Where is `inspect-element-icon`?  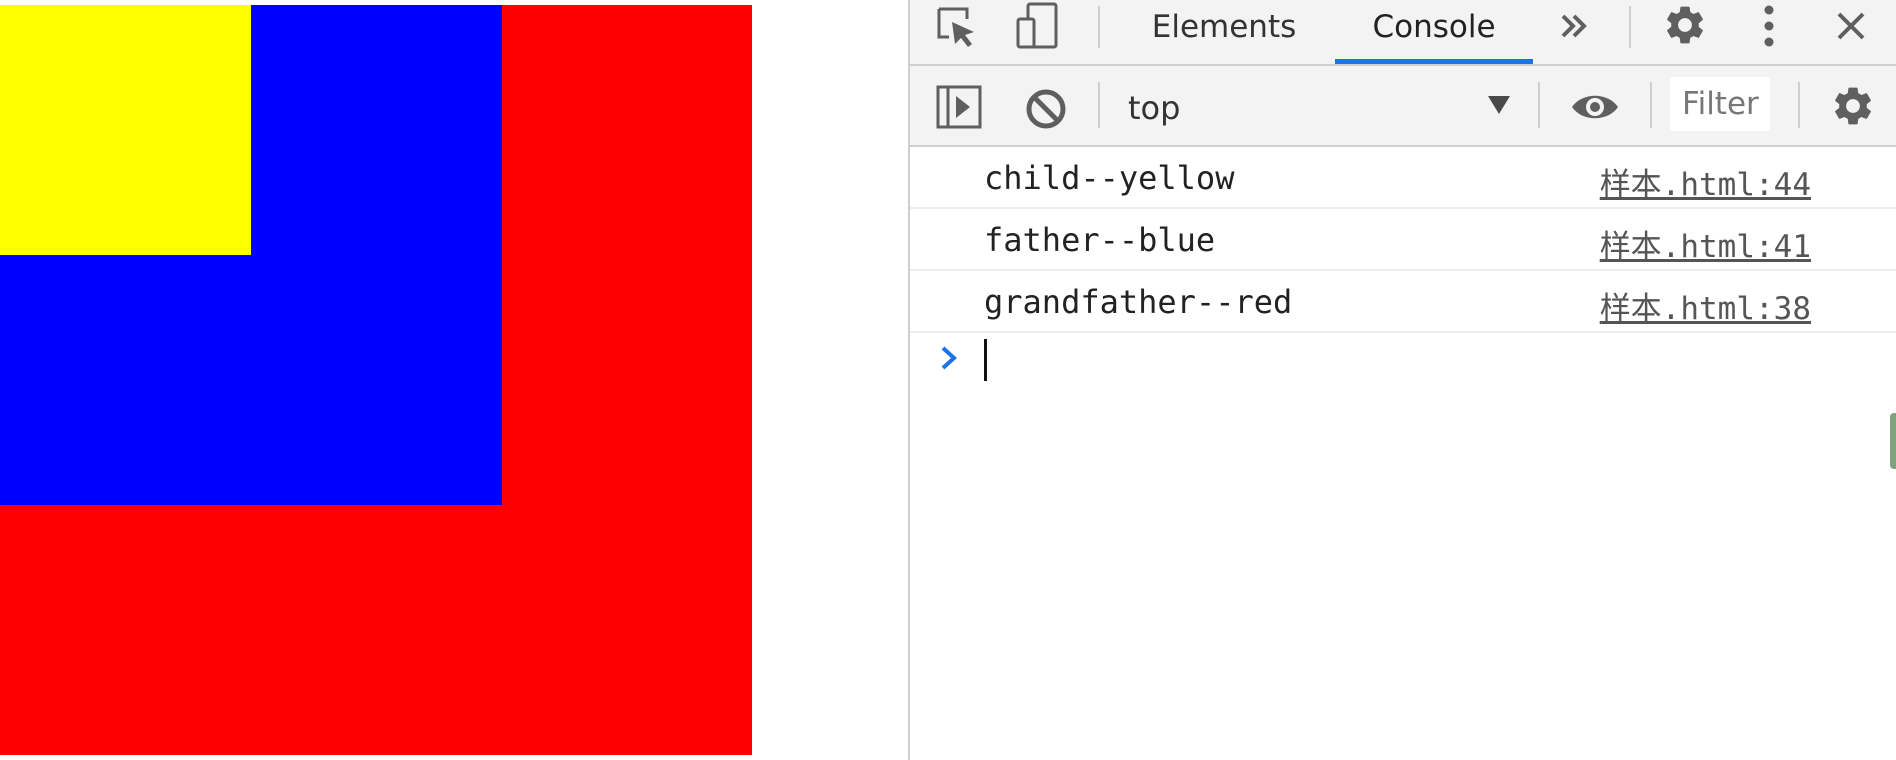
inspect-element-icon is located at coordinates (958, 28).